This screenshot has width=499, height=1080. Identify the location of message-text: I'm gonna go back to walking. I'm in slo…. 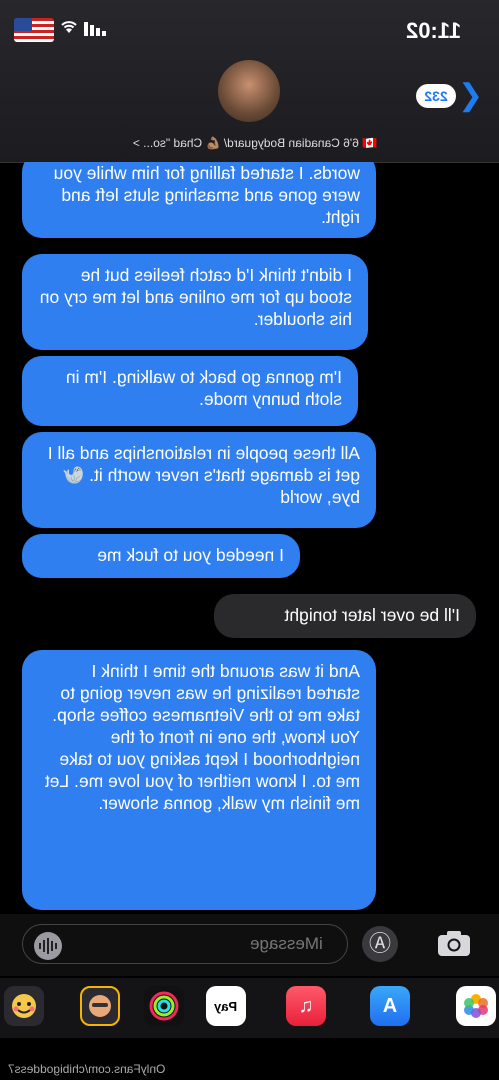
(203, 388).